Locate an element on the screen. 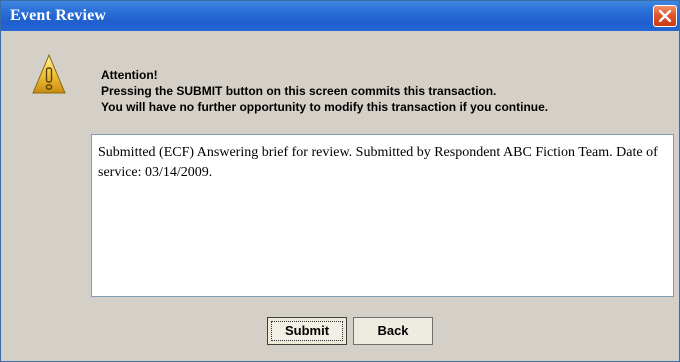  submit-button-label: Submit is located at coordinates (307, 330).